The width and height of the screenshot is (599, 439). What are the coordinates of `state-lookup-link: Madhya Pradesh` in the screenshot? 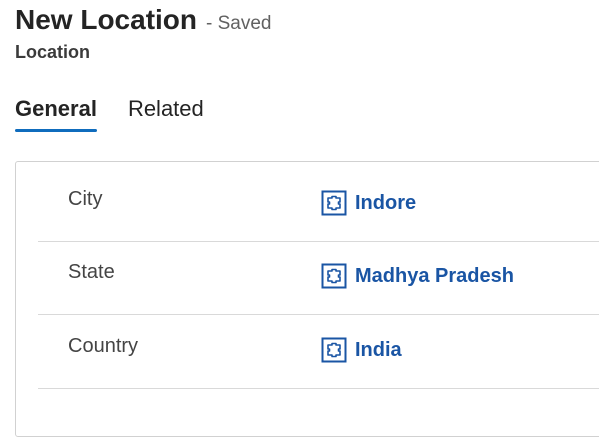 It's located at (417, 276).